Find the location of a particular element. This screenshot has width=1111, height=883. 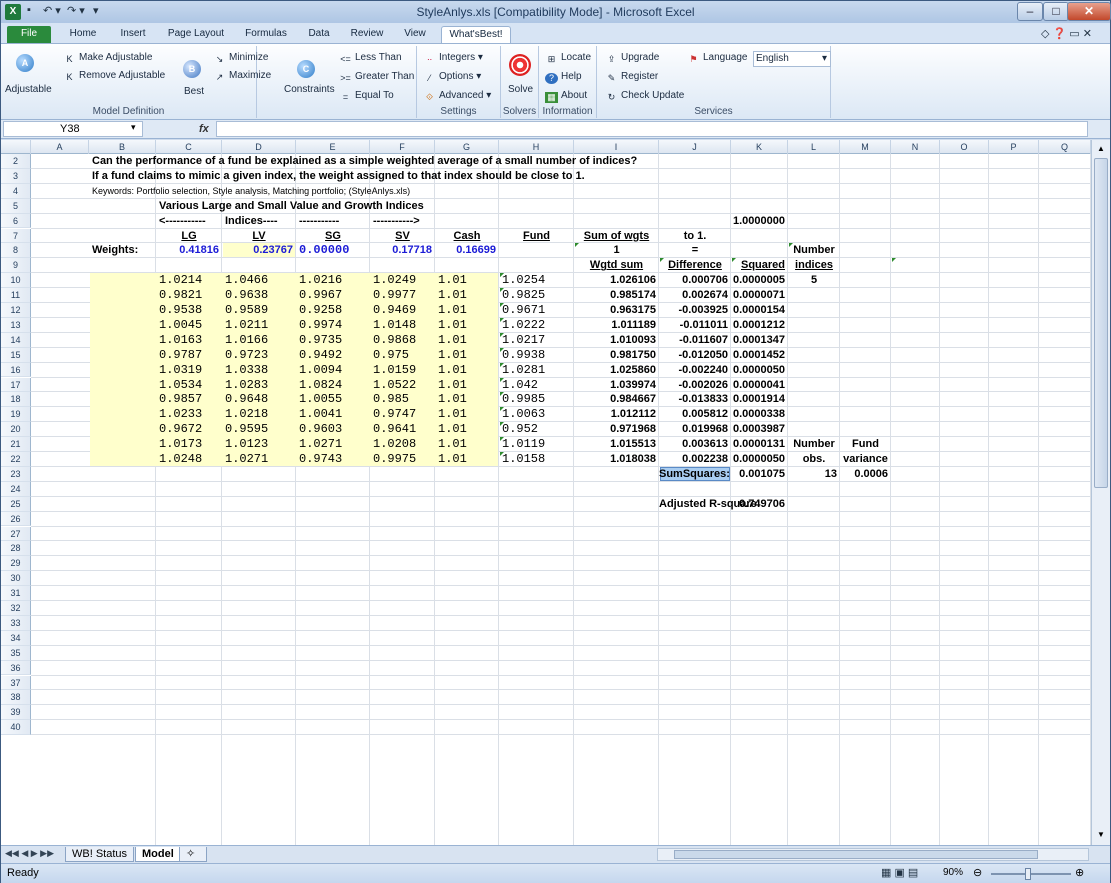

data-cell: 0.9743 is located at coordinates (320, 459).